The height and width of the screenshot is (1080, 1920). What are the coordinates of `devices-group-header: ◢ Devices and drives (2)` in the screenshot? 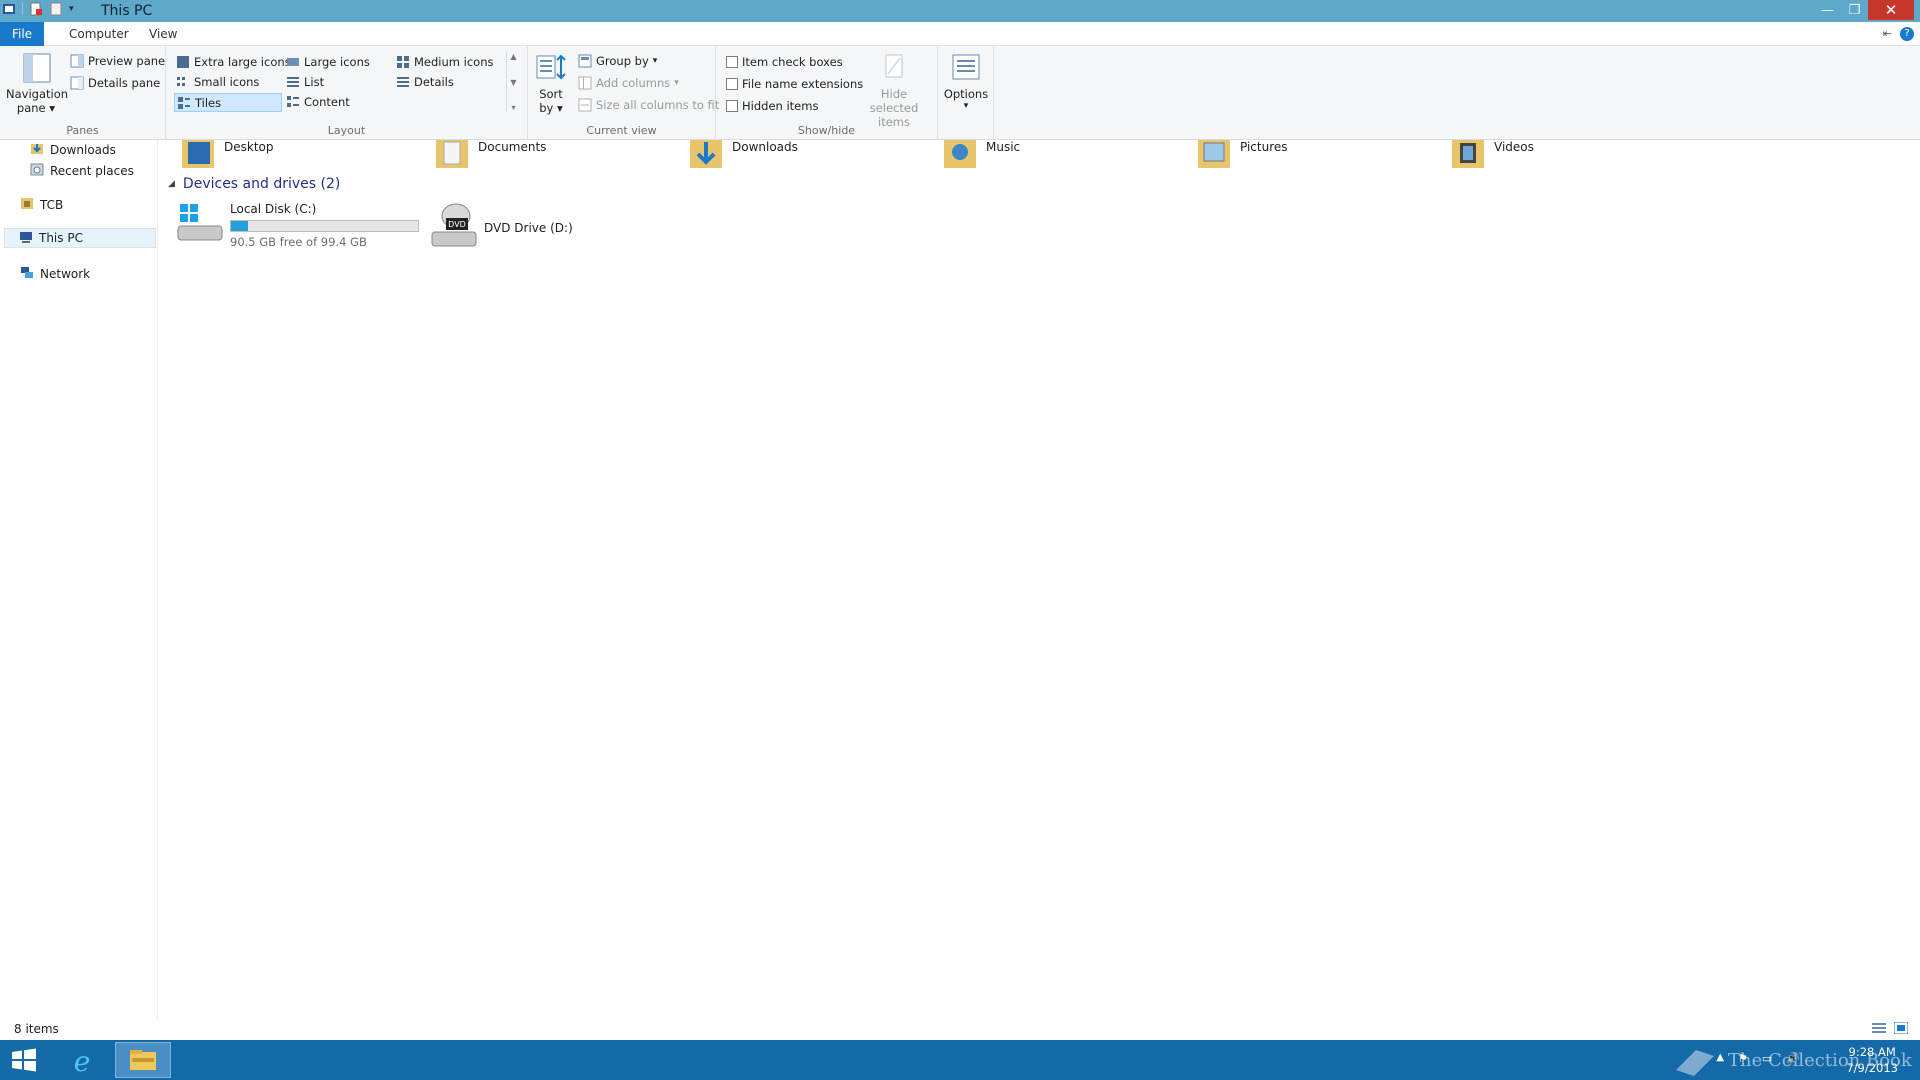 It's located at (254, 184).